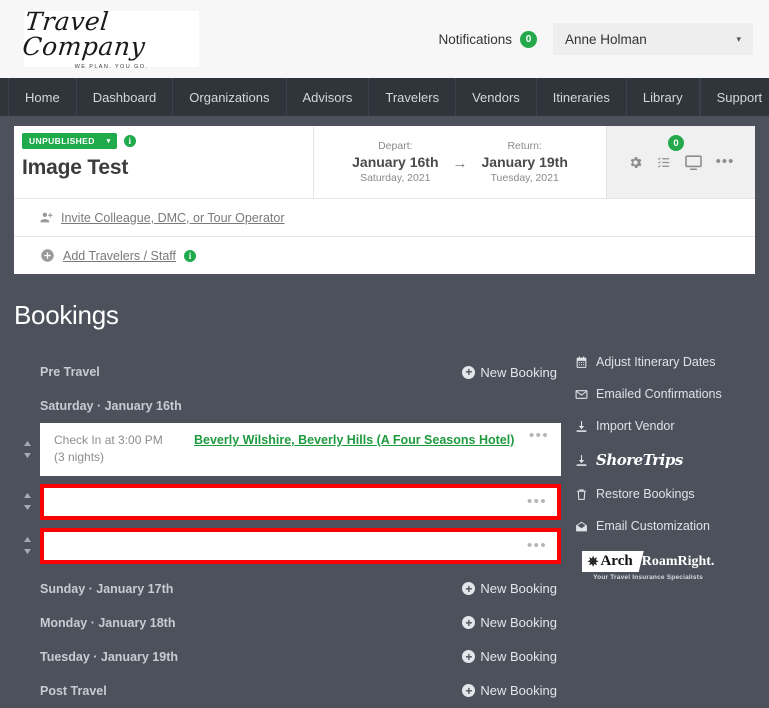  I want to click on gear-icon, so click(635, 162).